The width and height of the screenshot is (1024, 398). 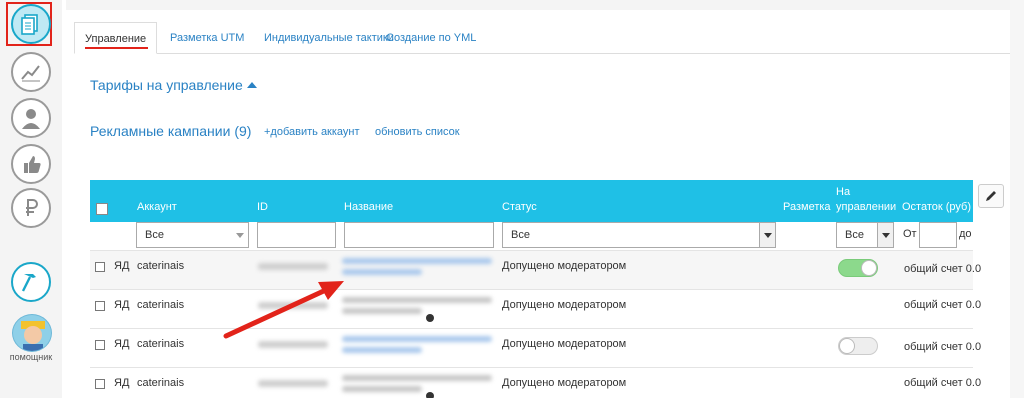 I want to click on tab-management-label: Управление, so click(x=116, y=39).